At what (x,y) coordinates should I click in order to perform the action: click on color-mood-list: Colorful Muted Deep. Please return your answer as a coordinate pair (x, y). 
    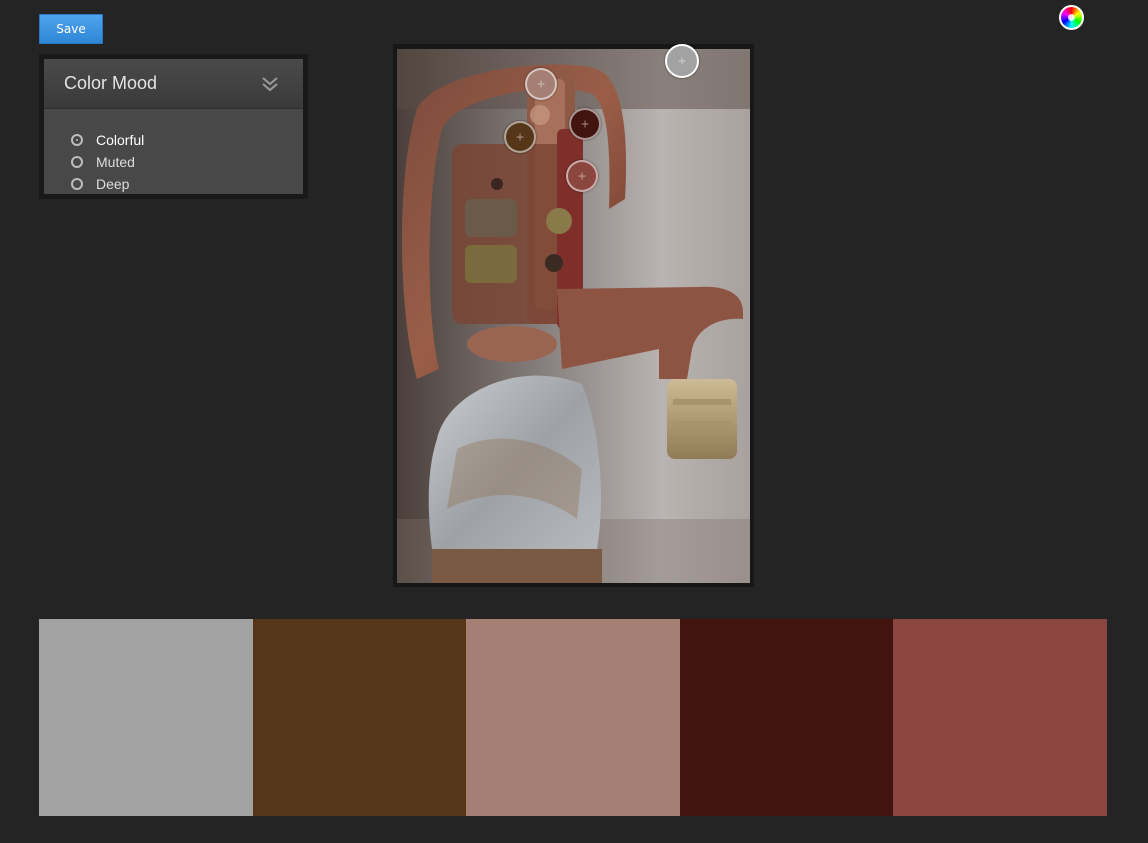
    Looking at the image, I should click on (173, 151).